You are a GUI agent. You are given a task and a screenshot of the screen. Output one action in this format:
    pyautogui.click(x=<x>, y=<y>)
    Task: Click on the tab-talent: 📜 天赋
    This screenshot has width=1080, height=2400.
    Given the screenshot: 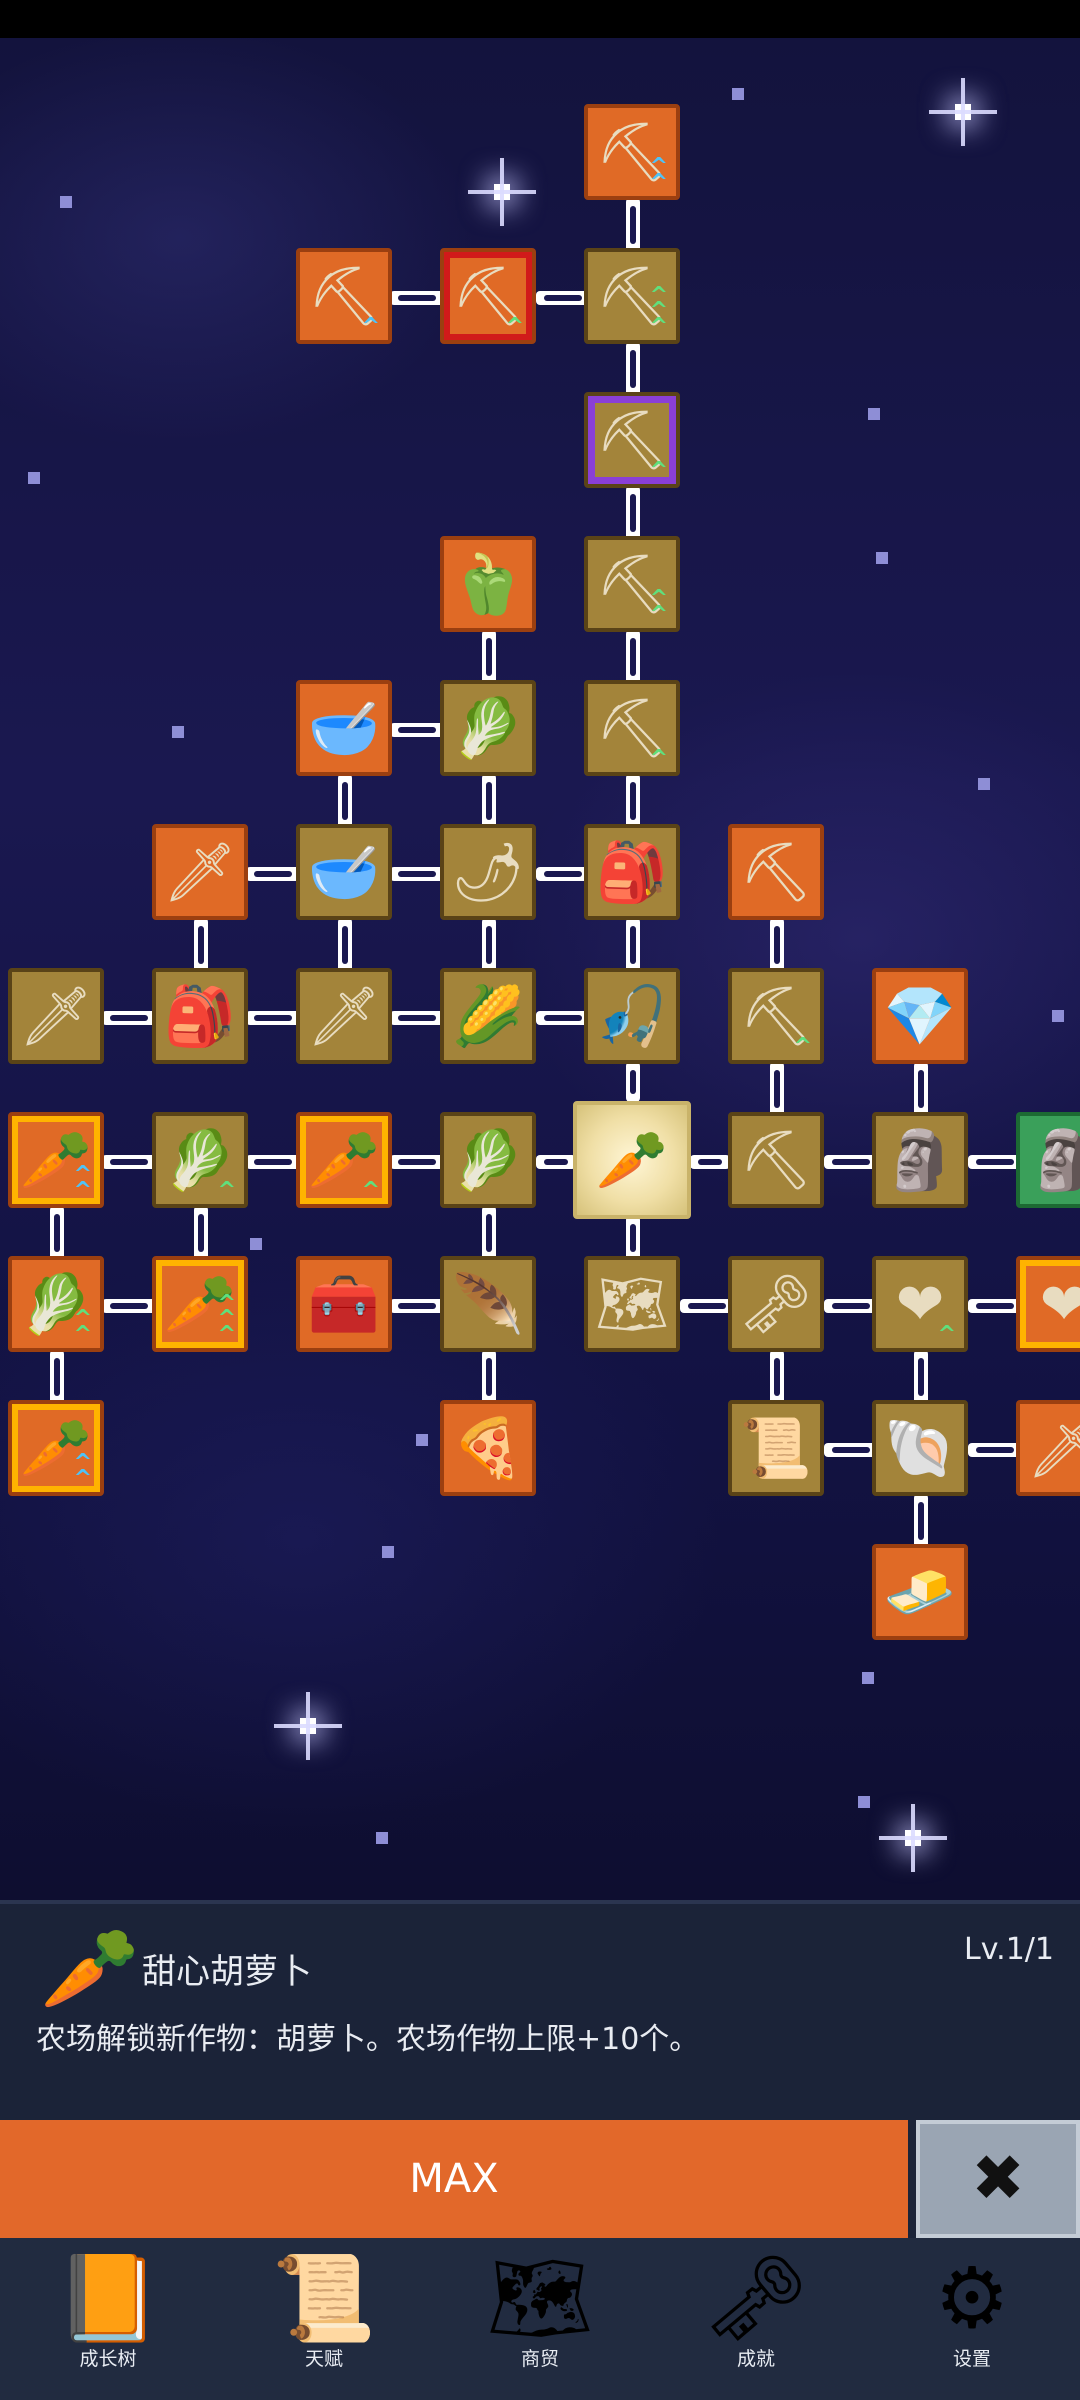 What is the action you would take?
    pyautogui.click(x=324, y=2319)
    